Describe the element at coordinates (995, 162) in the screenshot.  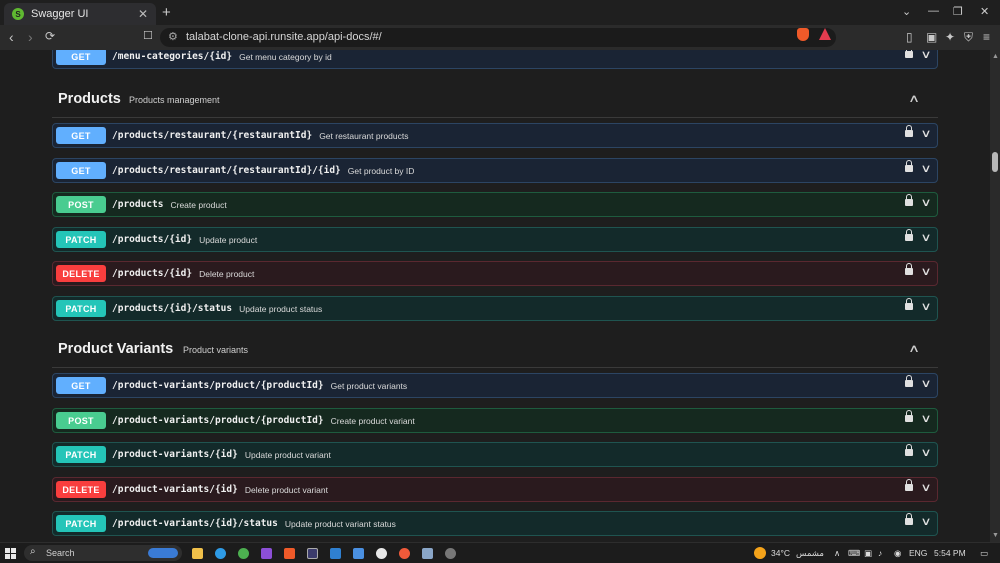
I see `scrollbar-thumb` at that location.